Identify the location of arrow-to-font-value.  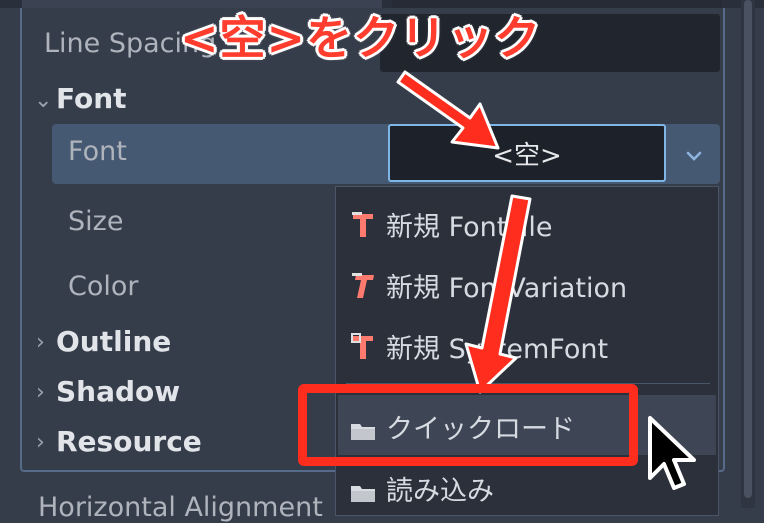
(448, 110).